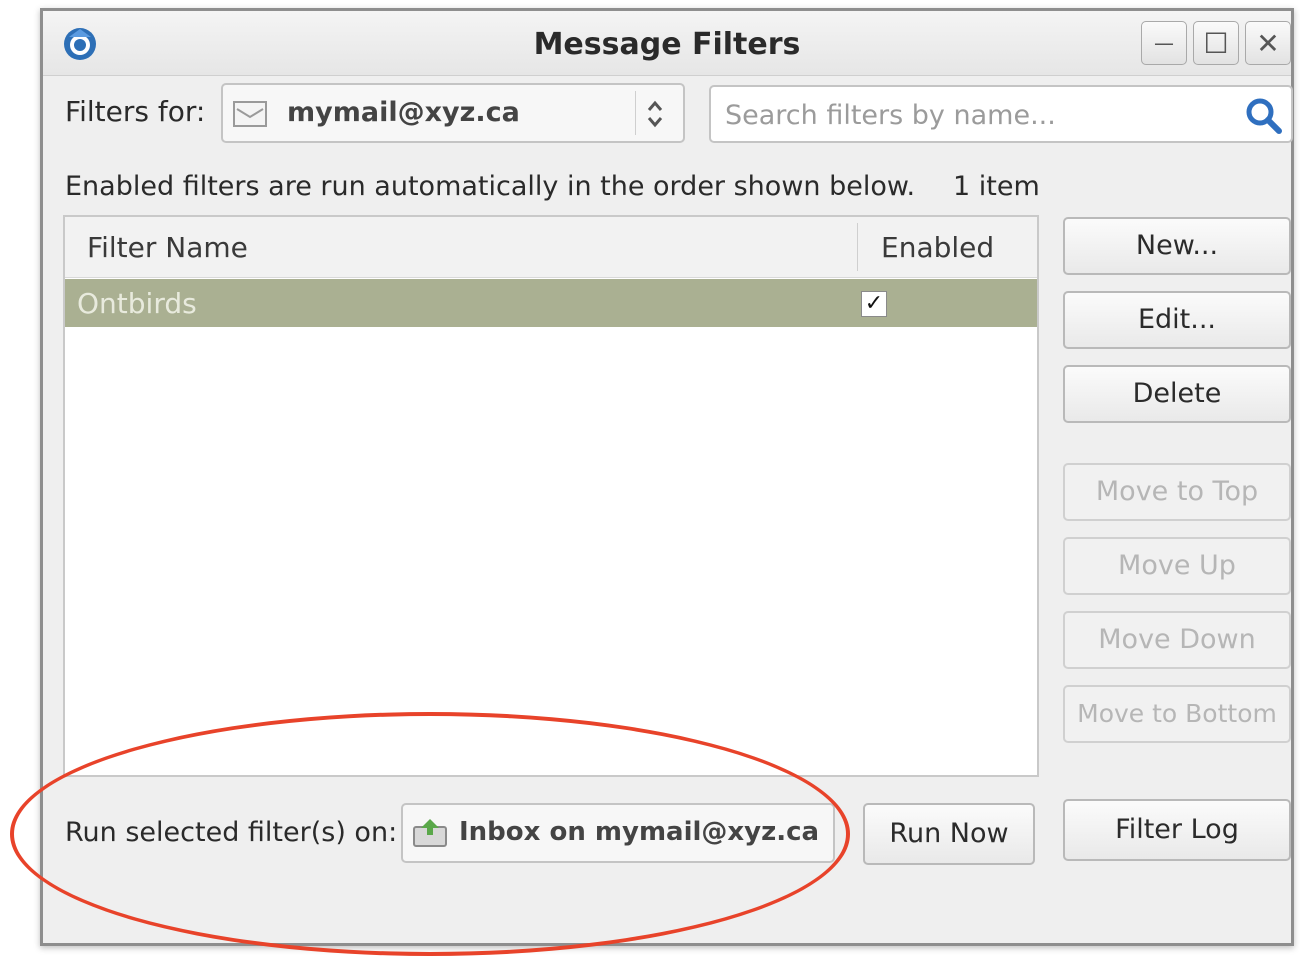  Describe the element at coordinates (975, 115) in the screenshot. I see `search-input` at that location.